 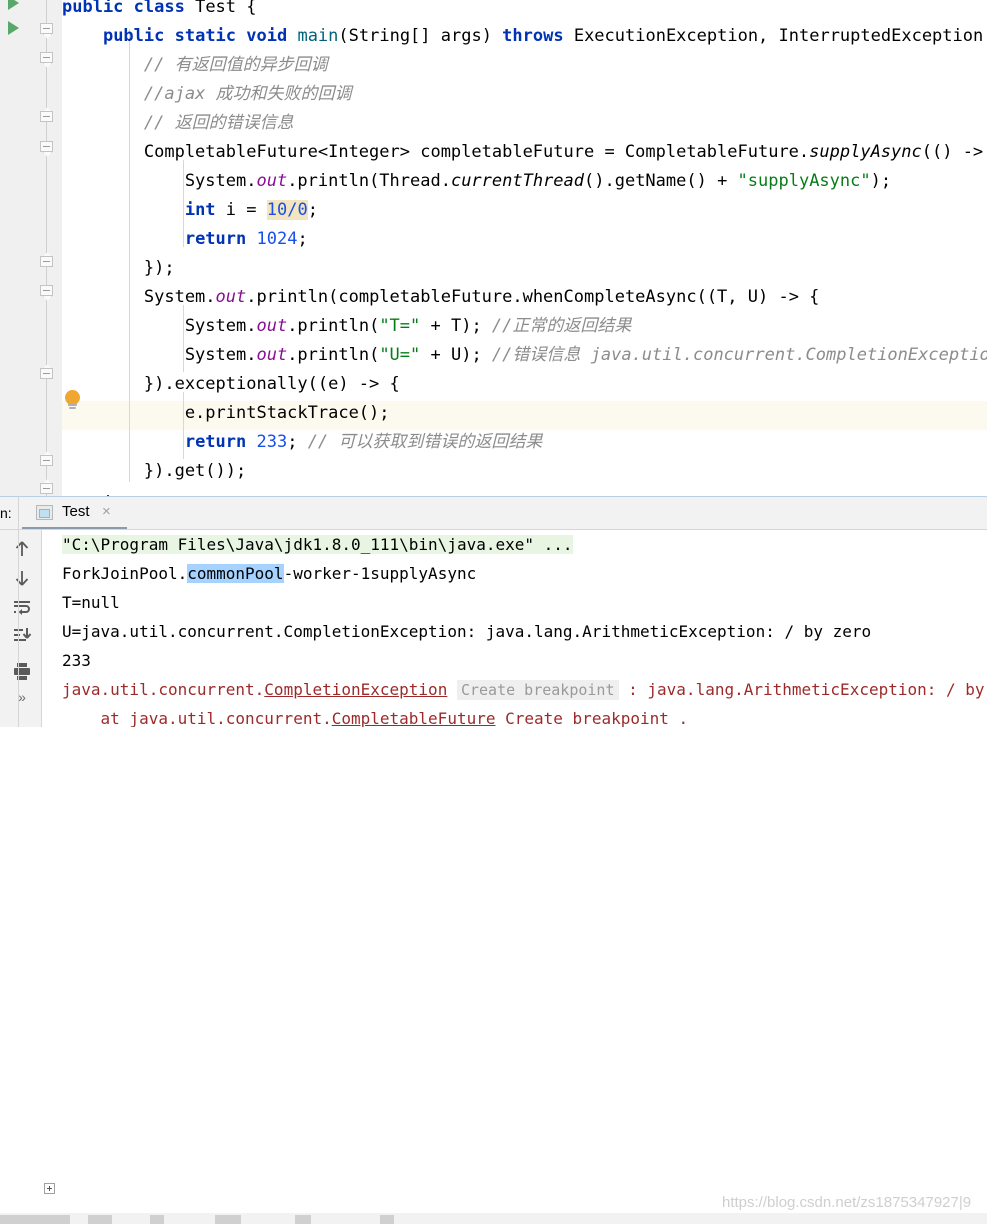 I want to click on code-token: // 可以获取到错误的返回结果, so click(x=425, y=442).